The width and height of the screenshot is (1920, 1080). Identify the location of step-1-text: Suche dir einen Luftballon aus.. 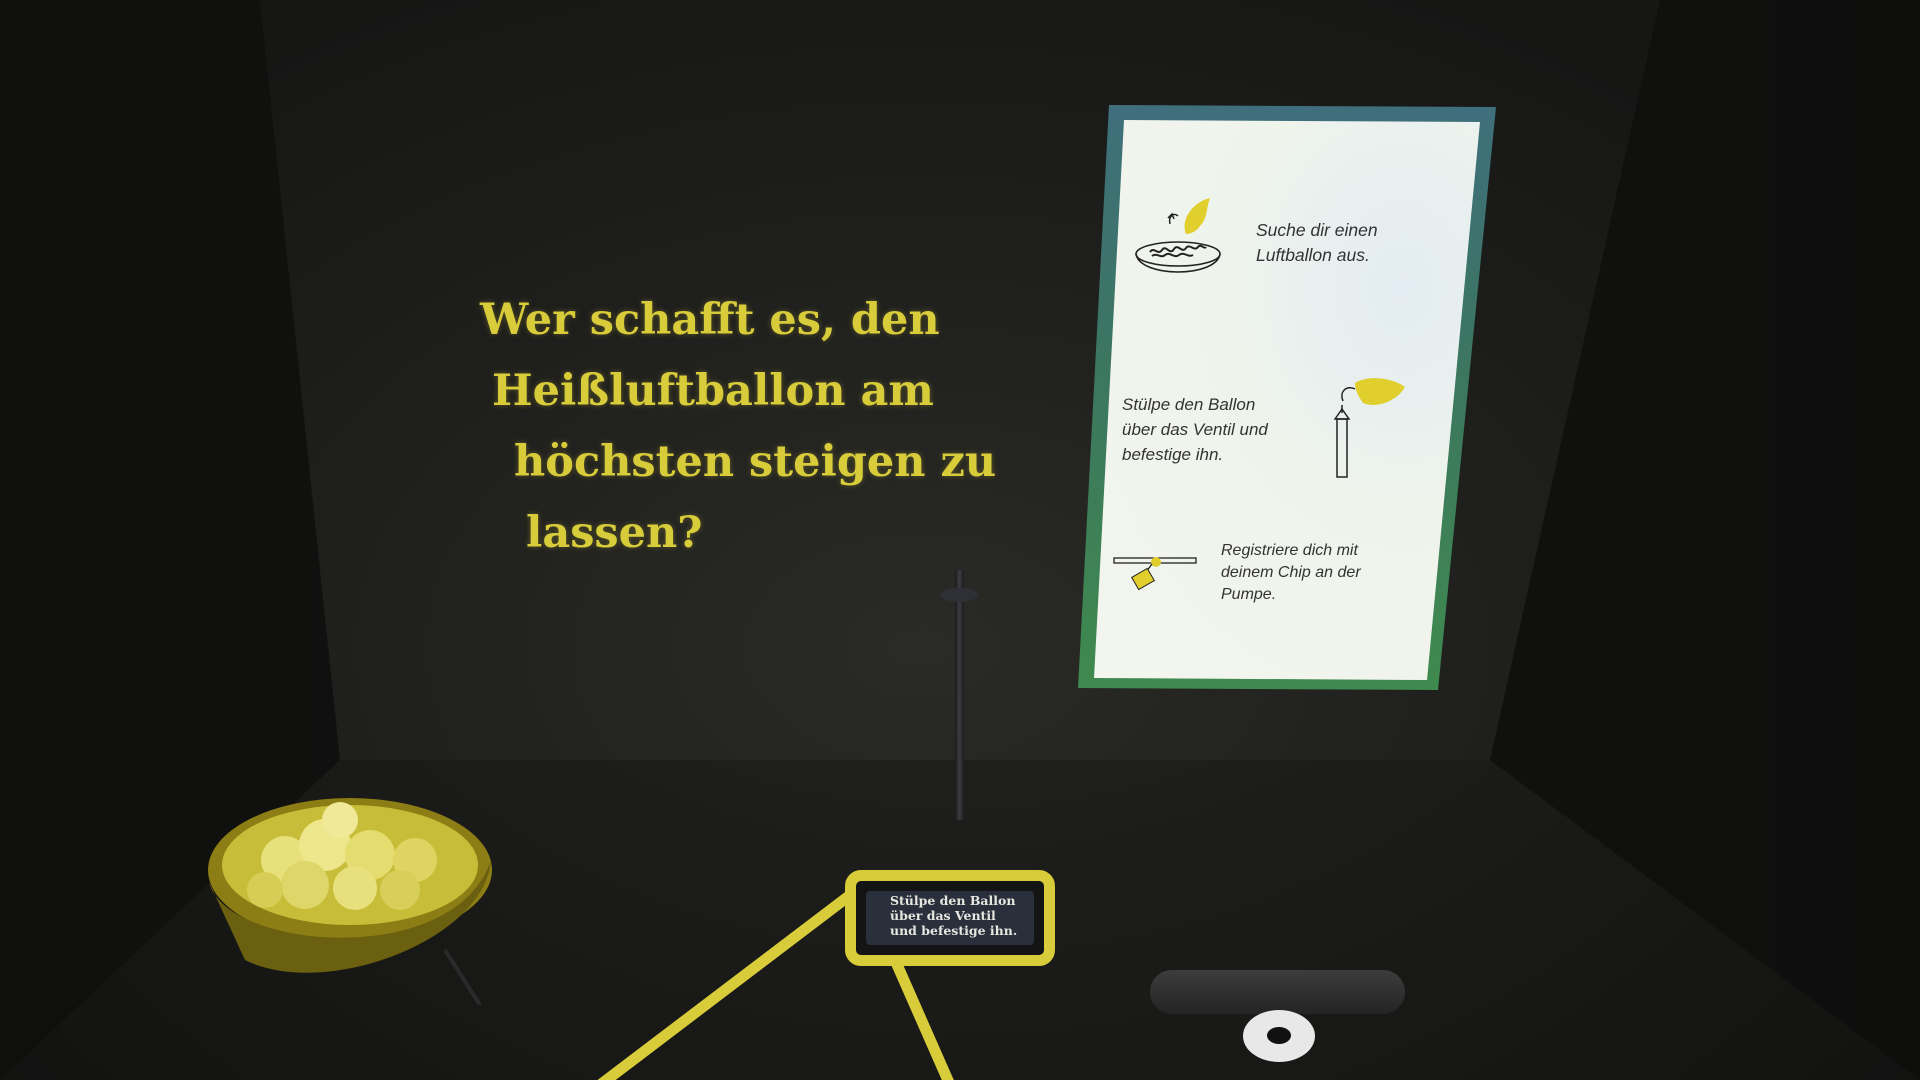
(1317, 242).